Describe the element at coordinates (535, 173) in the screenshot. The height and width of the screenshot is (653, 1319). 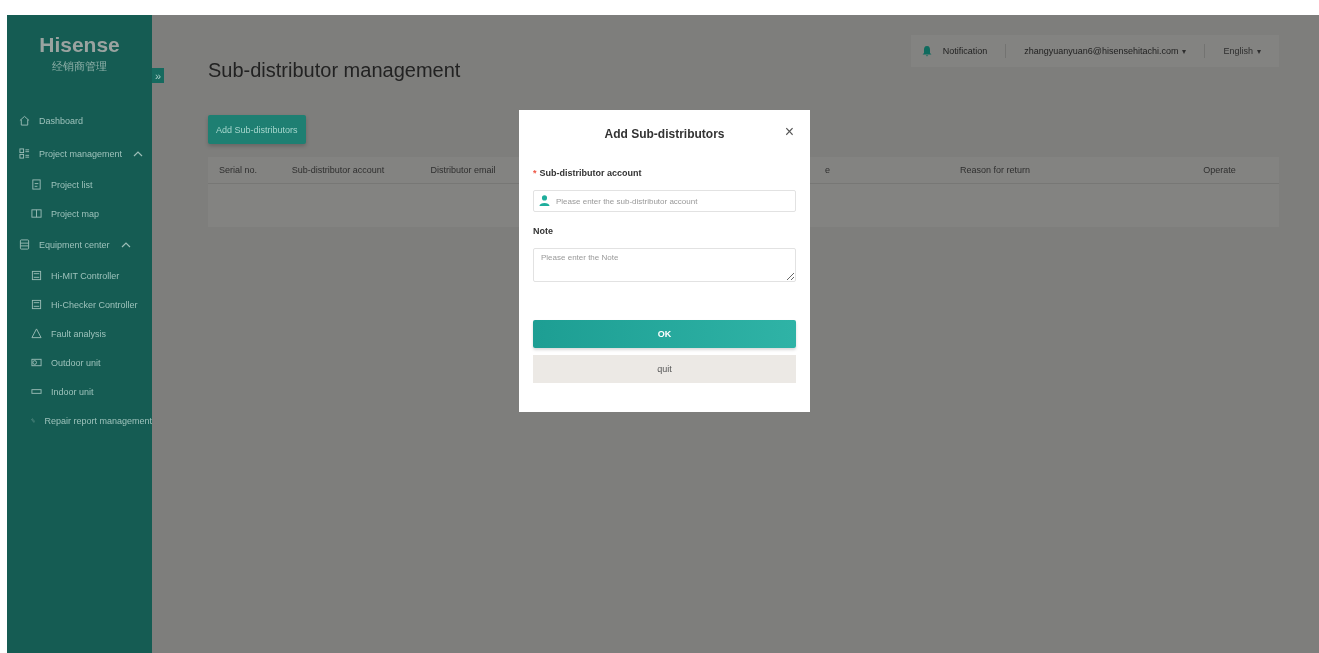
I see `required-mark: *` at that location.